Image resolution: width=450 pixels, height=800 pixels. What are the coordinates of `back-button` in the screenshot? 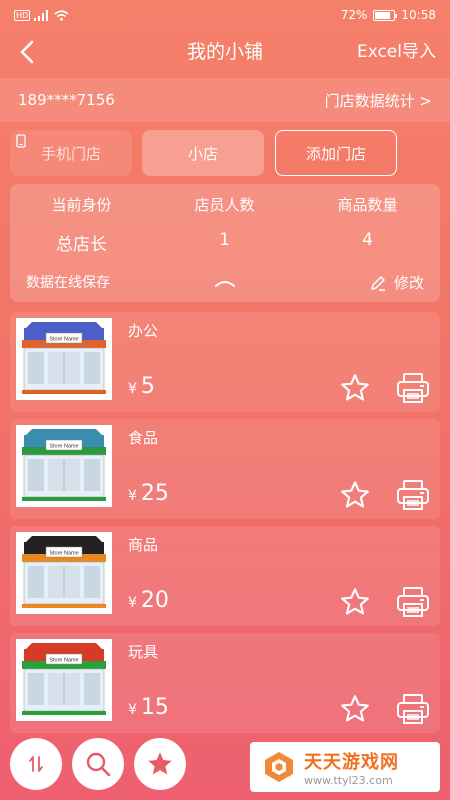 It's located at (27, 52).